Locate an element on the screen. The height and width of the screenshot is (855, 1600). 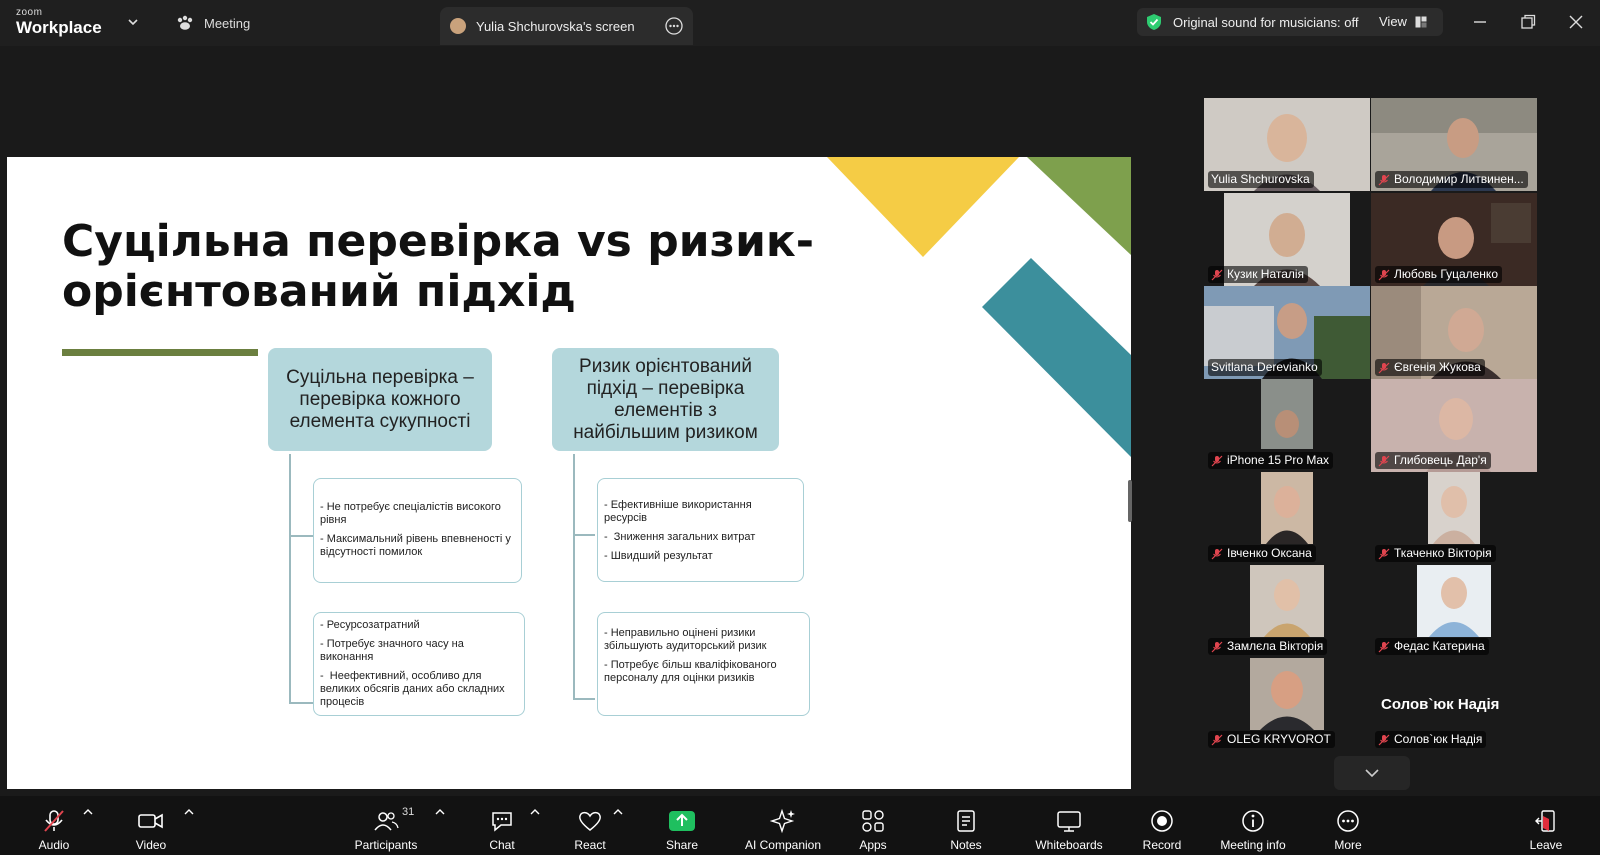
participant-name: Солов`юк Надія is located at coordinates (1438, 739).